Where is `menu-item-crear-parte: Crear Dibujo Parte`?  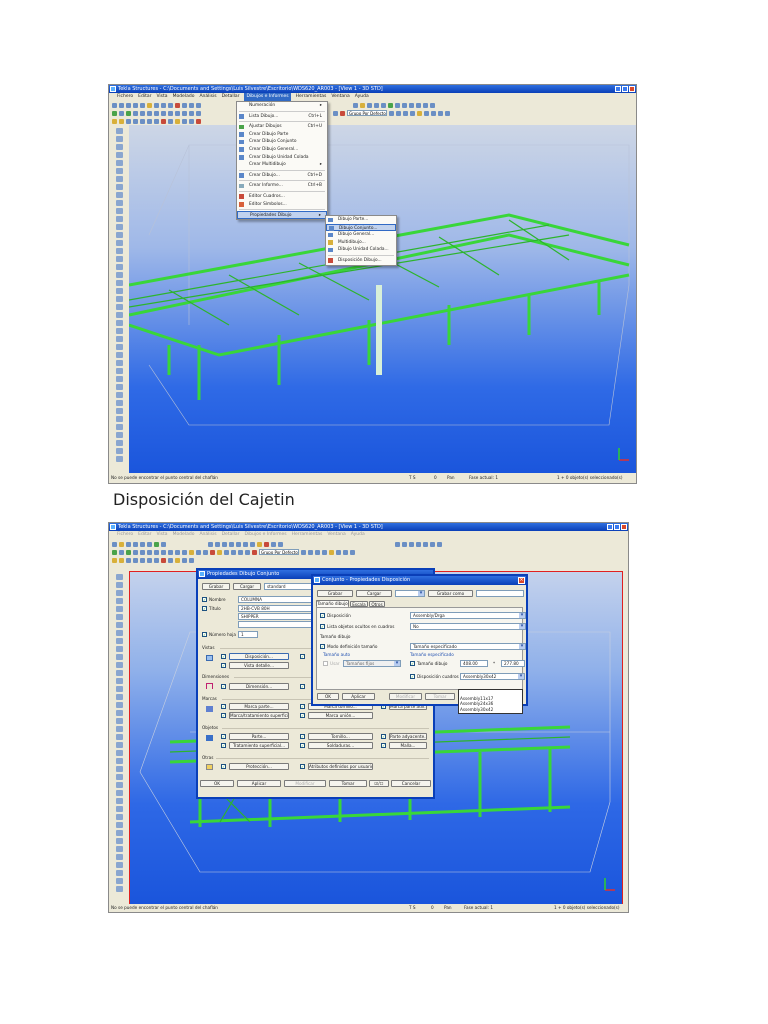 menu-item-crear-parte: Crear Dibujo Parte is located at coordinates (282, 135).